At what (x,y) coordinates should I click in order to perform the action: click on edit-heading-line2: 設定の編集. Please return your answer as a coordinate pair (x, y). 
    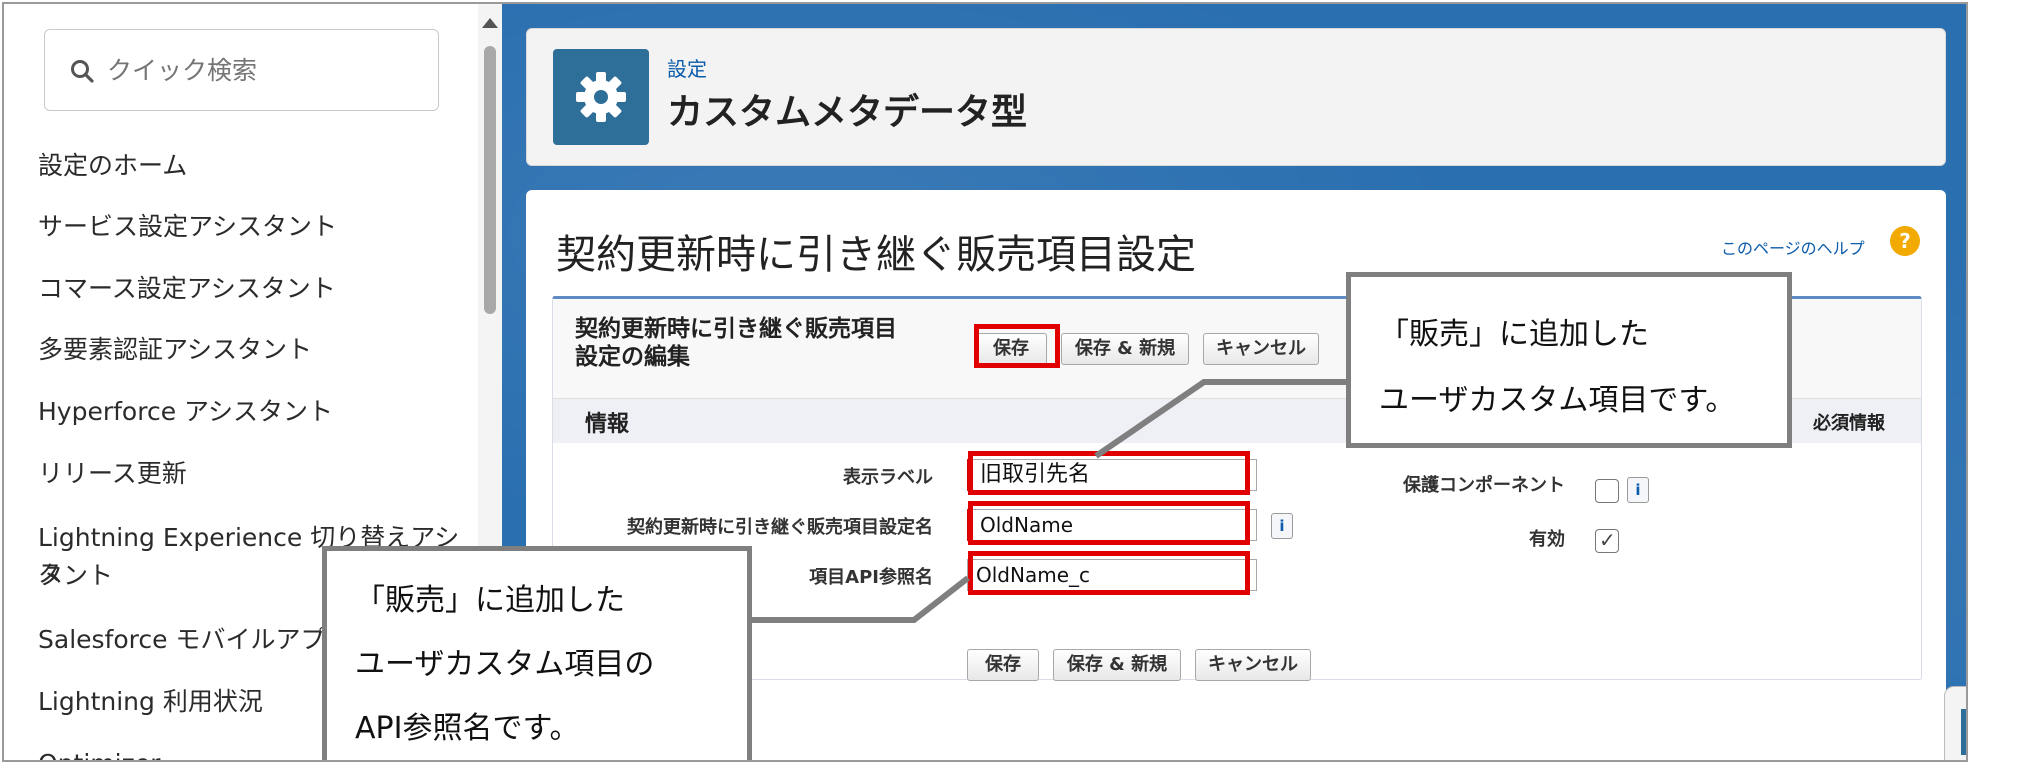
    Looking at the image, I should click on (632, 357).